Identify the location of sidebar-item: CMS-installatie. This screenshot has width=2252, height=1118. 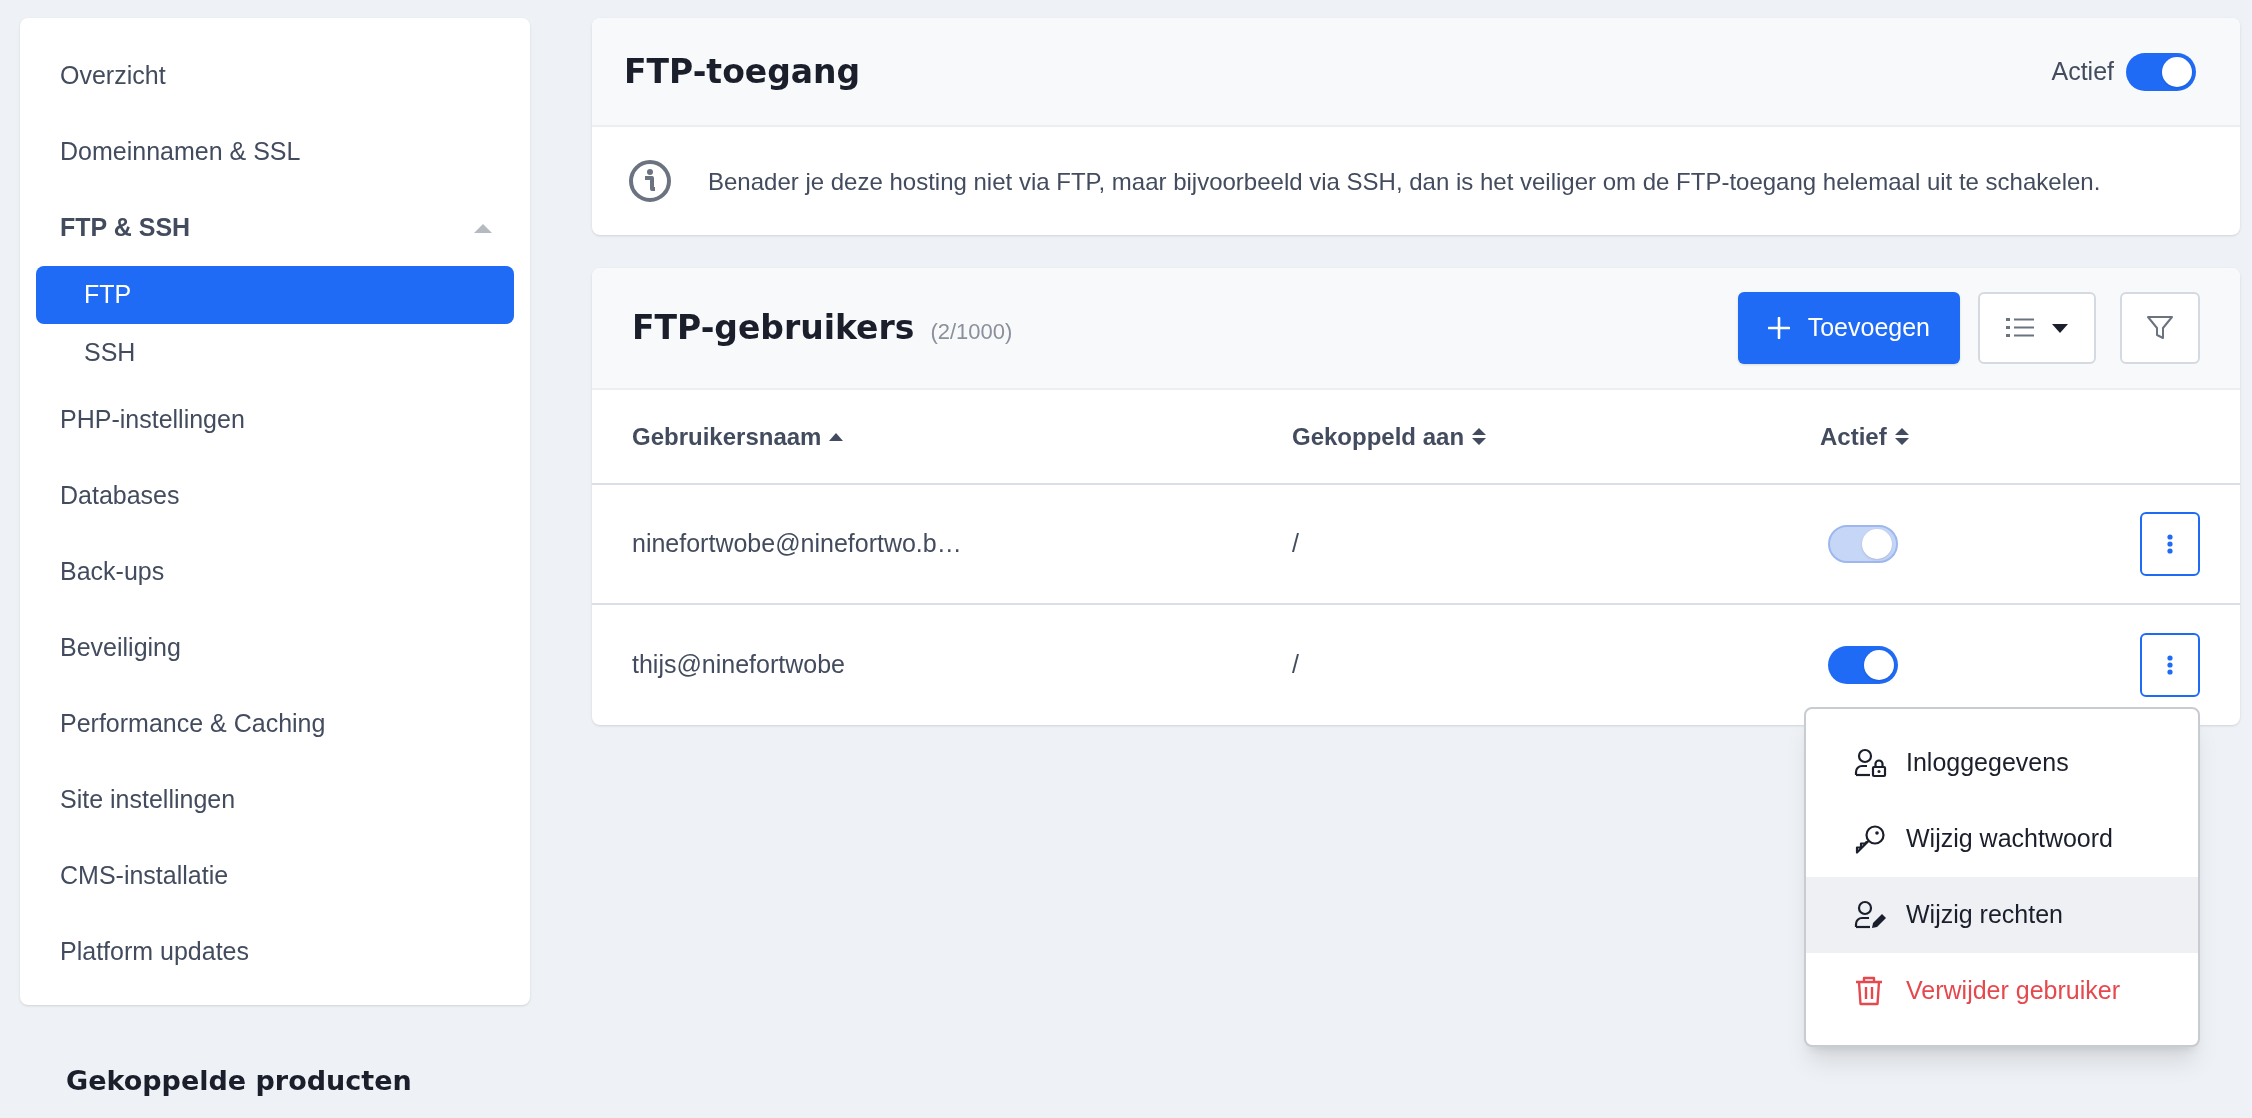
(275, 876).